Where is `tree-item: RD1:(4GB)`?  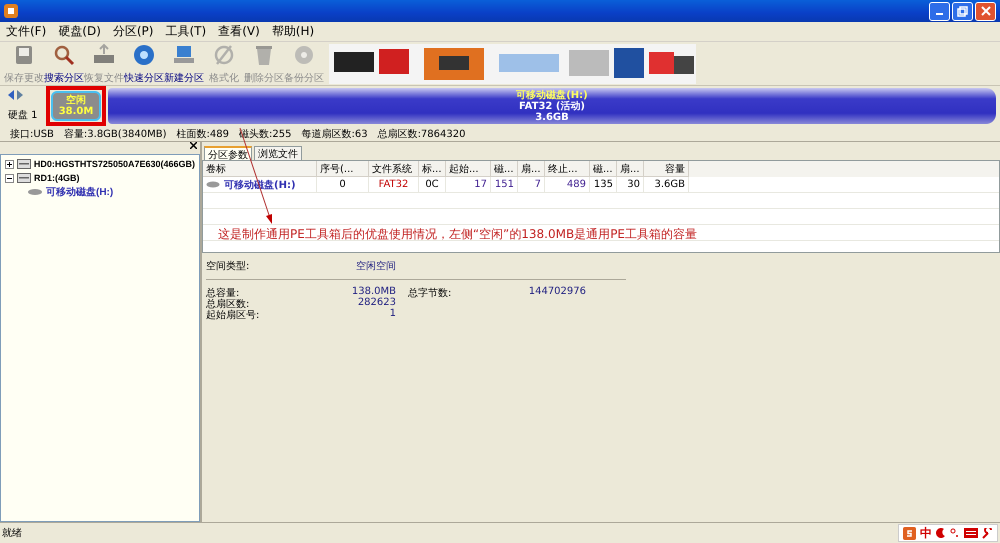 tree-item: RD1:(4GB) is located at coordinates (57, 178).